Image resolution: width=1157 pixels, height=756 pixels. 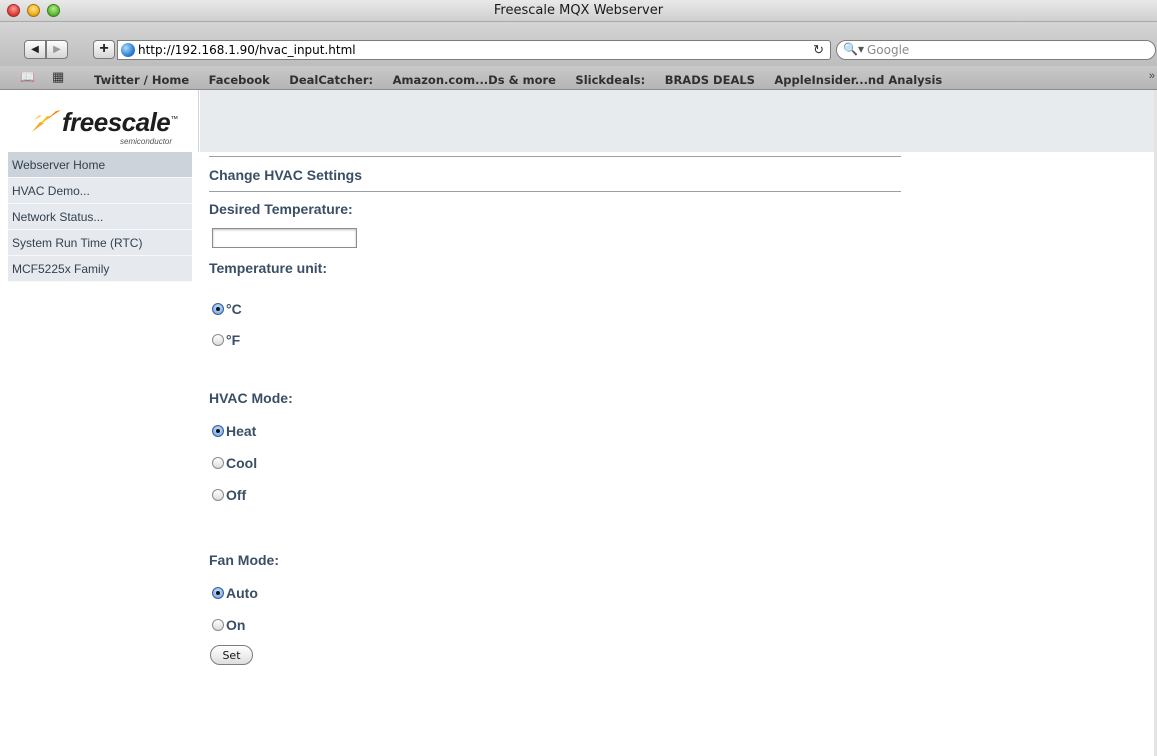 What do you see at coordinates (231, 655) in the screenshot?
I see `set-button: Set` at bounding box center [231, 655].